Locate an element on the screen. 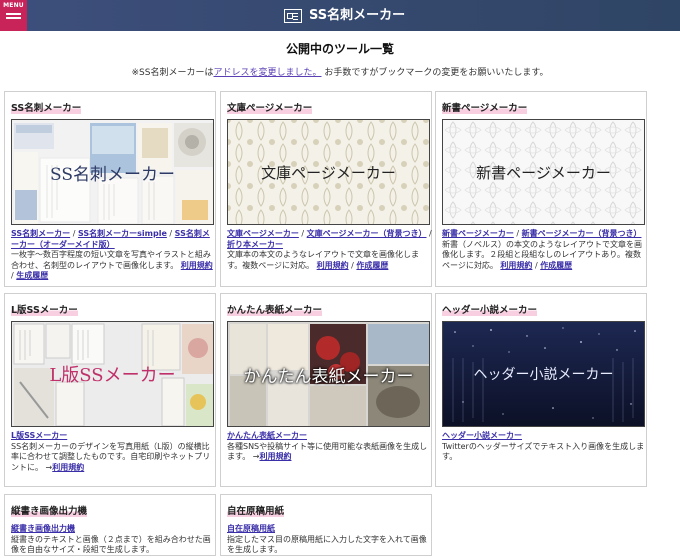  link-hyoushi: かんたん表紙メーカー is located at coordinates (267, 435).